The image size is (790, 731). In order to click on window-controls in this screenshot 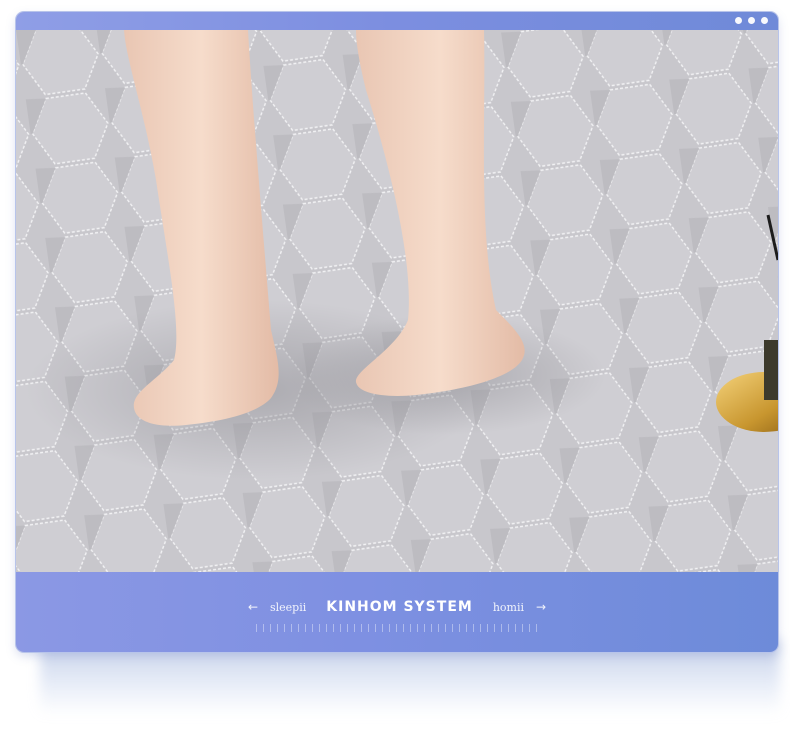, I will do `click(751, 20)`.